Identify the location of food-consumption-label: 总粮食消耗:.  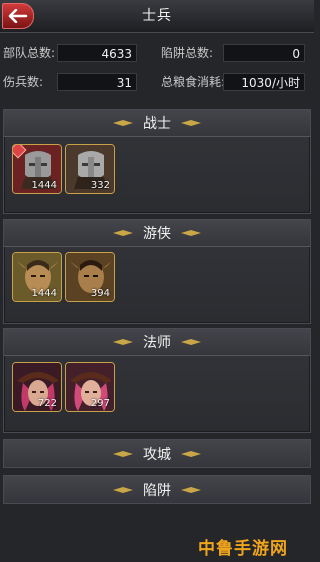
(193, 82).